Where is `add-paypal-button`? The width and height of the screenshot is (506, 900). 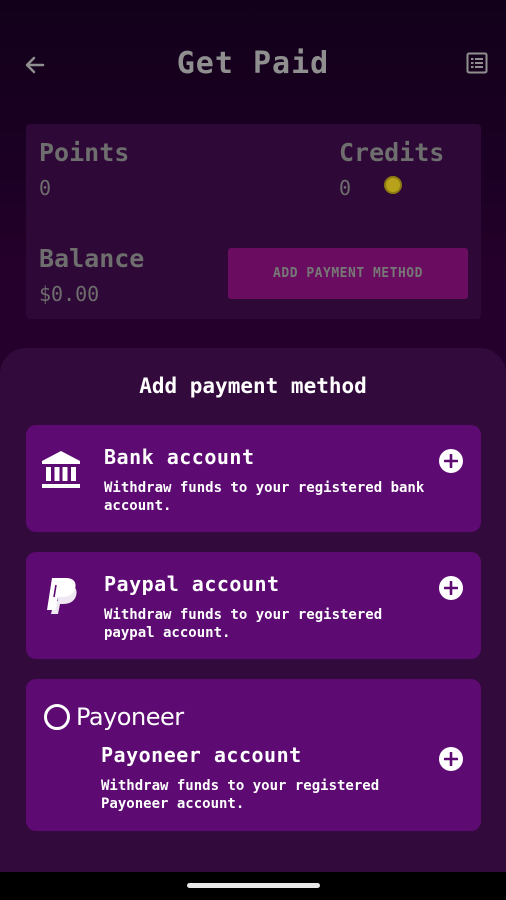 add-paypal-button is located at coordinates (451, 588).